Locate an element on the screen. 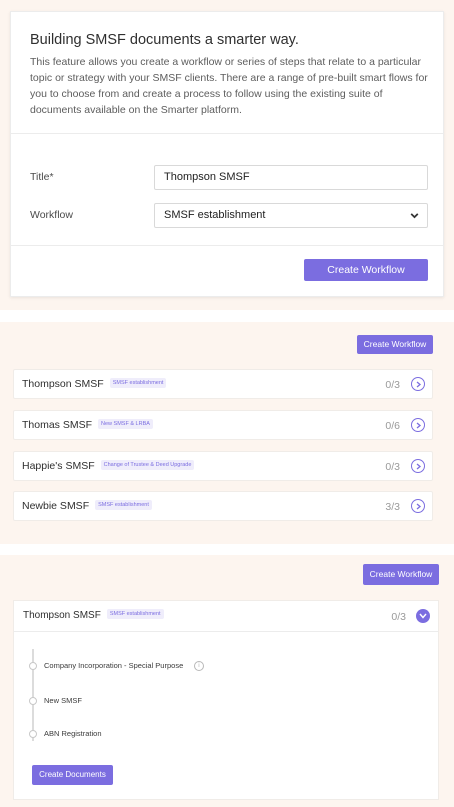 This screenshot has width=454, height=807. workflow-type-badge: New SMSF & LRBA is located at coordinates (125, 424).